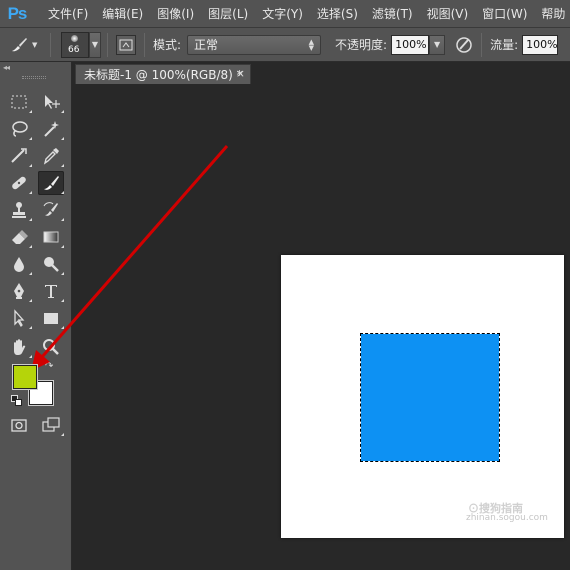 The image size is (570, 570). What do you see at coordinates (122, 13) in the screenshot?
I see `menu-edit: 编辑(E)` at bounding box center [122, 13].